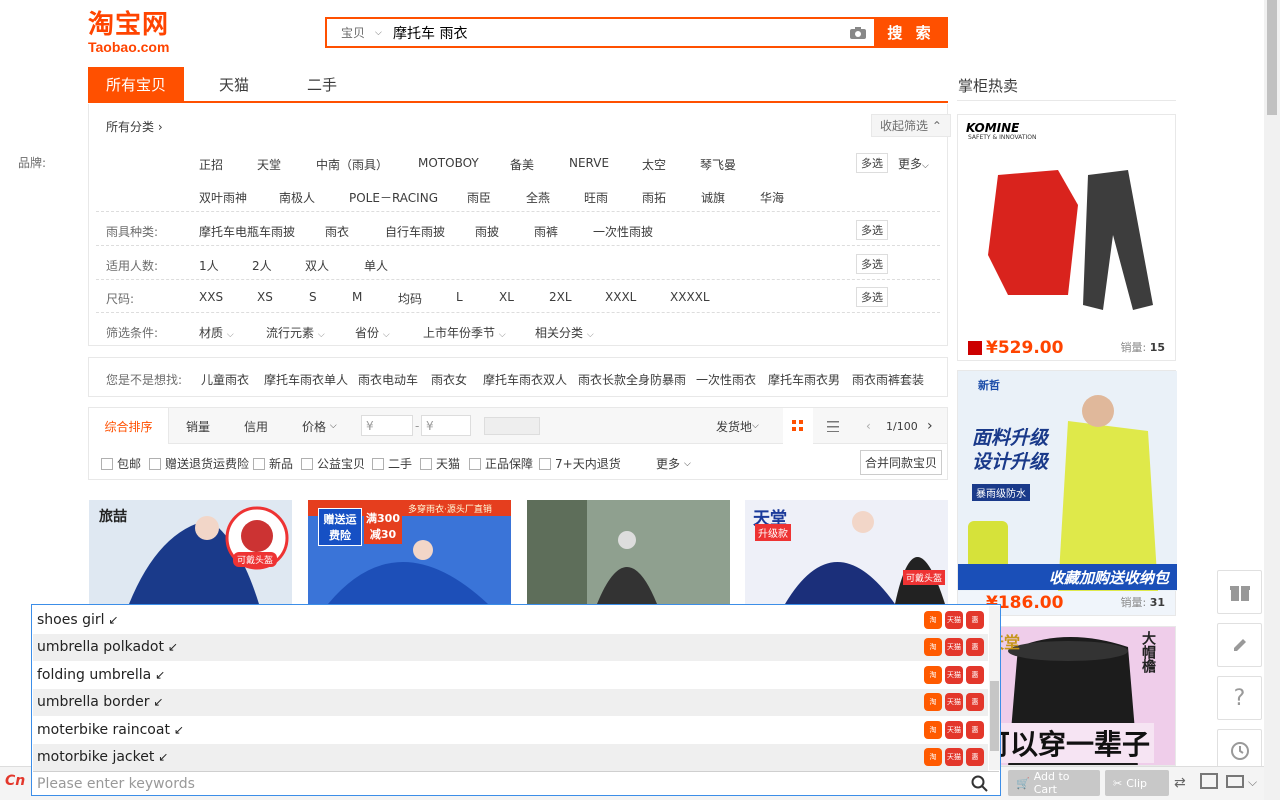 This screenshot has height=800, width=1280. What do you see at coordinates (872, 163) in the screenshot?
I see `brand-multi-select-button: 多选` at bounding box center [872, 163].